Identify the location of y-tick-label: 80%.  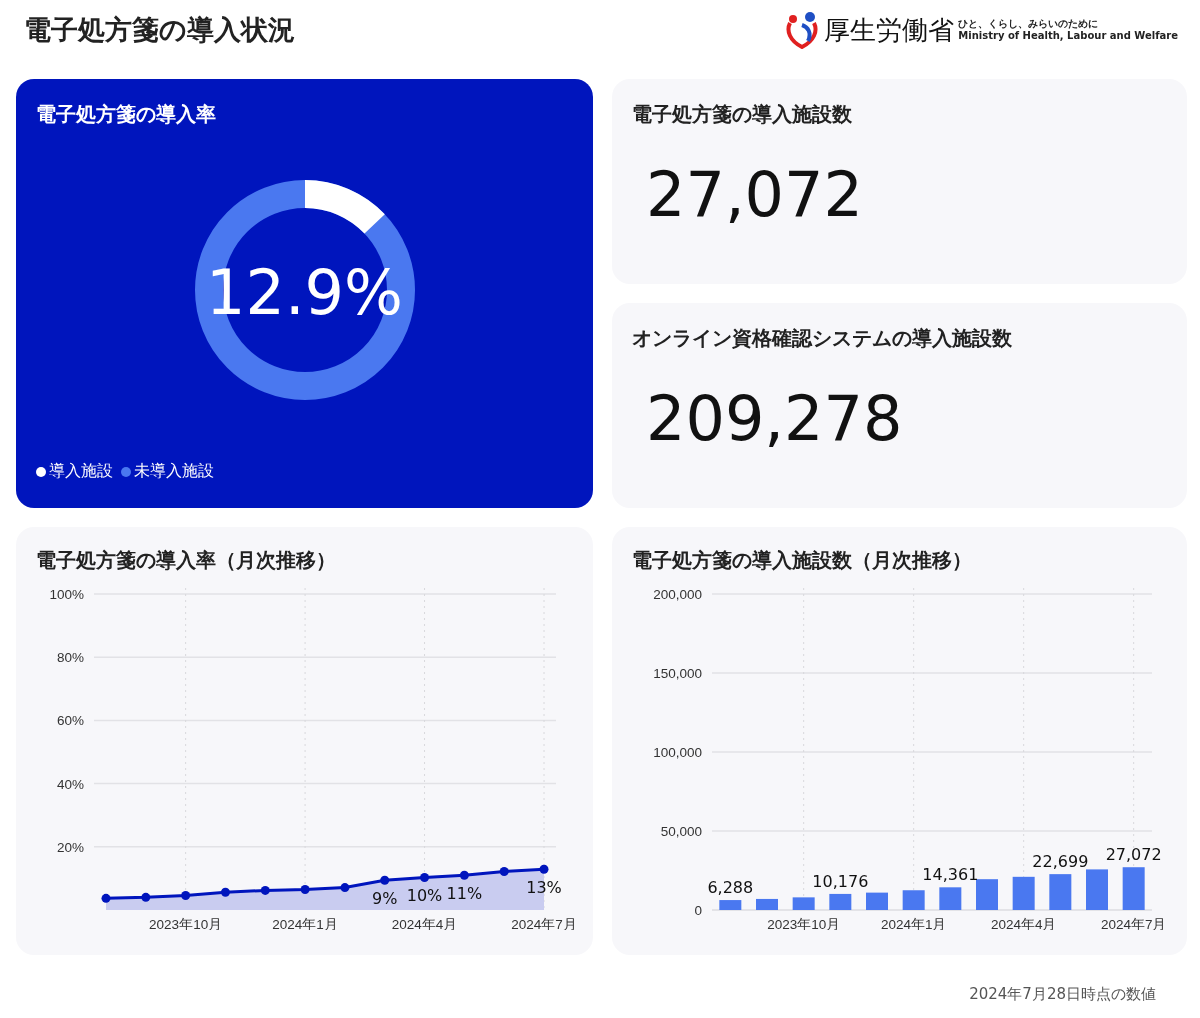
(70, 658).